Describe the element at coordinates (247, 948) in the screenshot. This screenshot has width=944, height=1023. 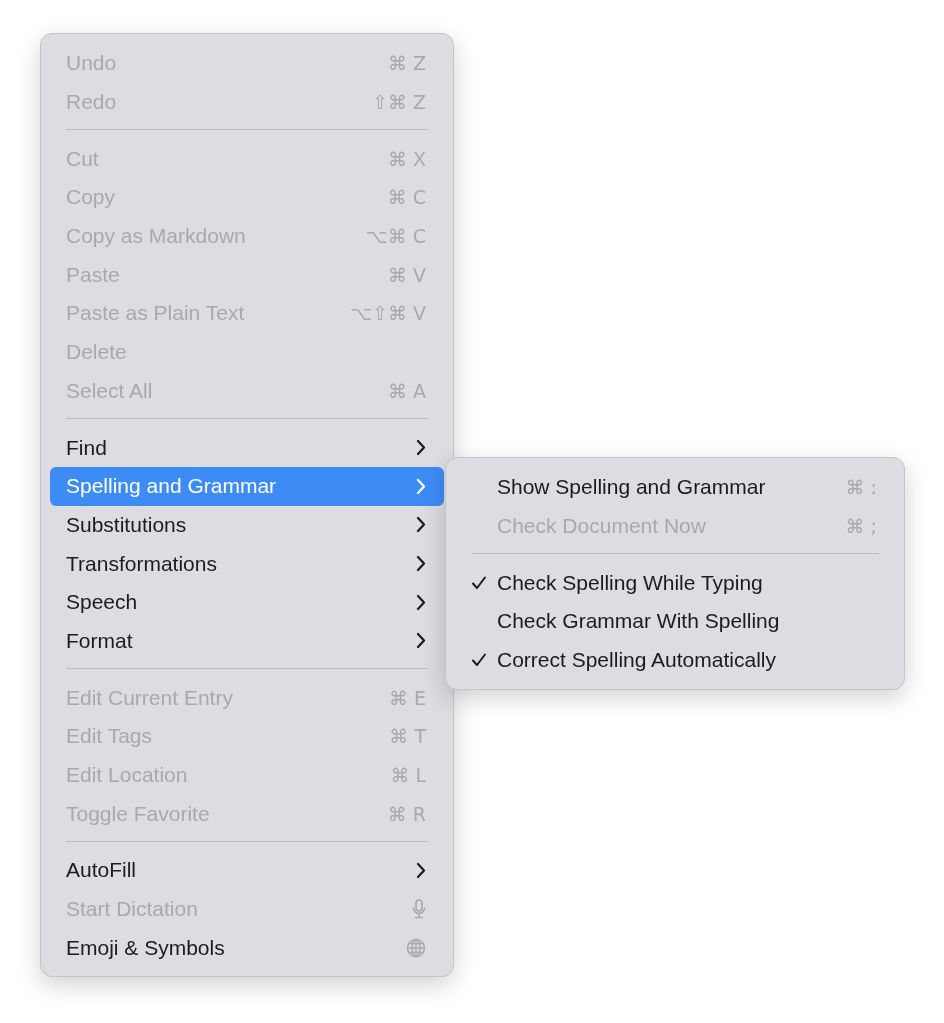
I see `menu-item: Emoji & Symbols` at that location.